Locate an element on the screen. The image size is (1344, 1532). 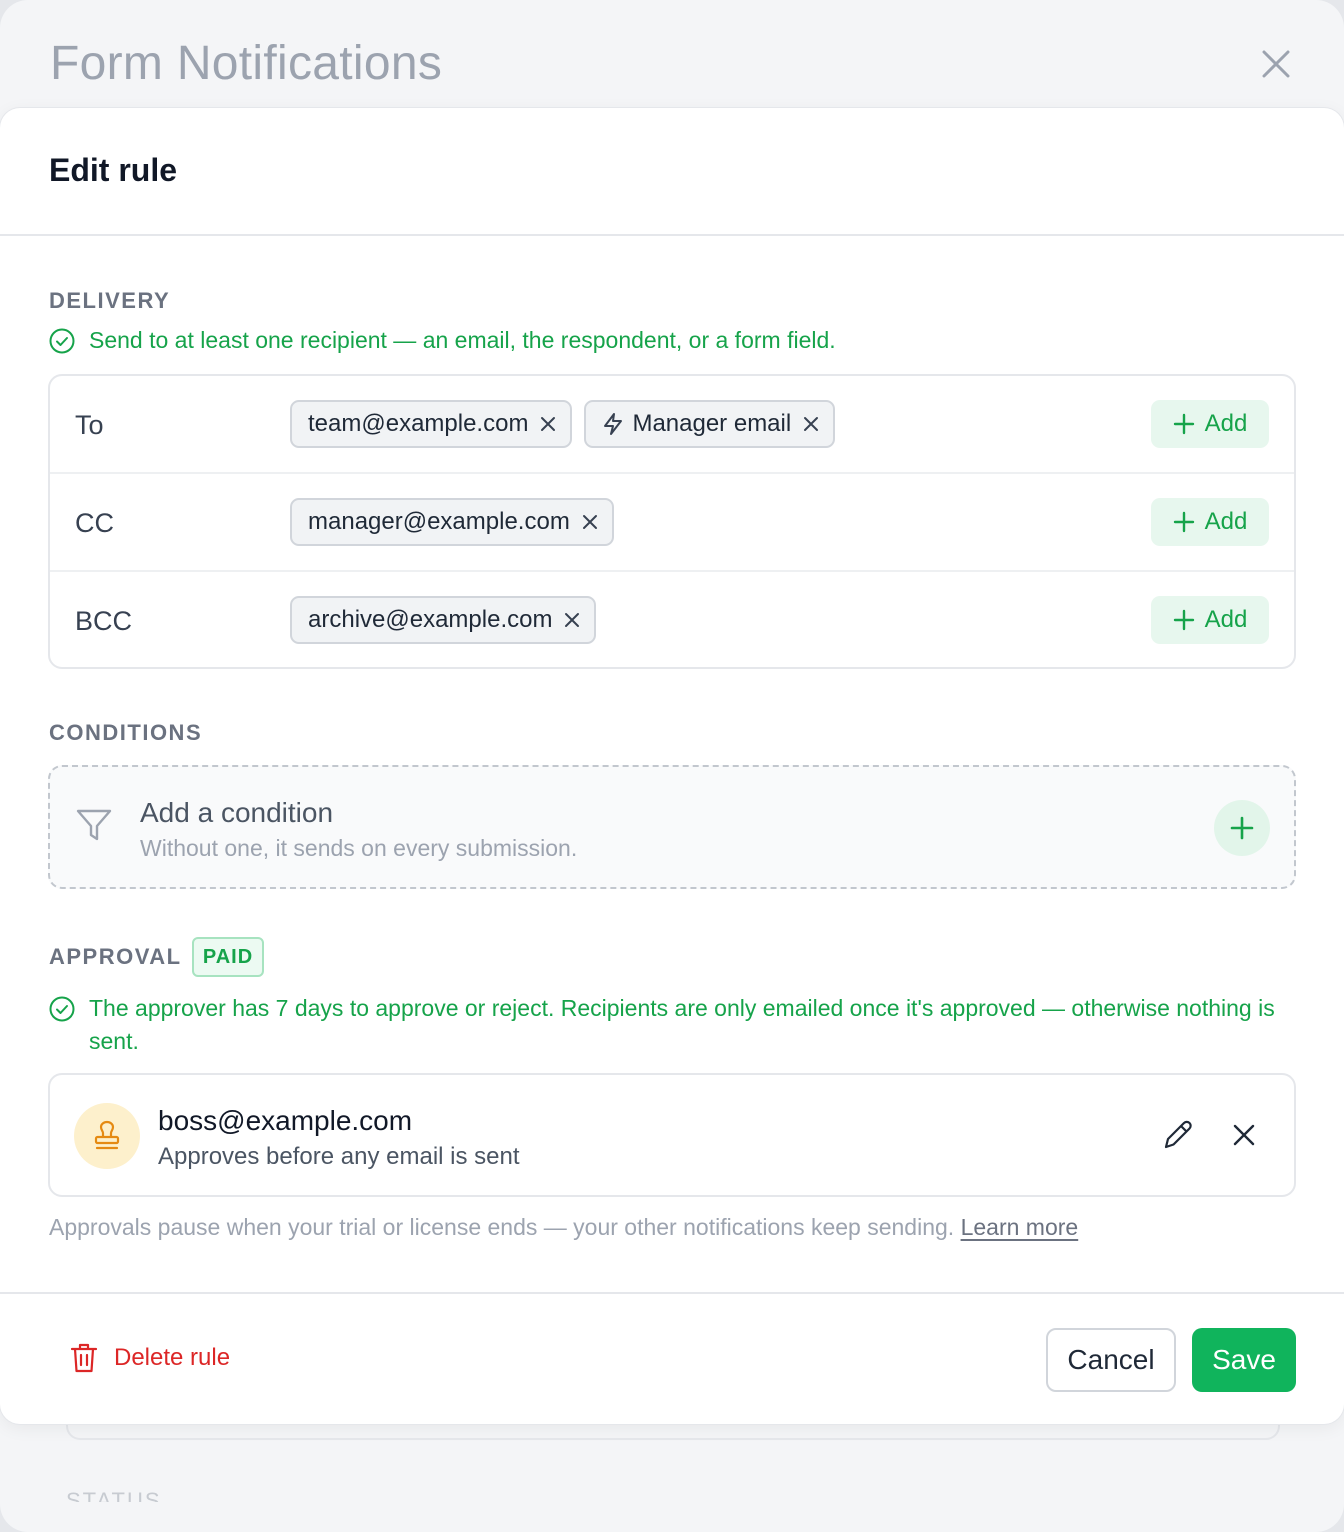
add-cc-button: Add is located at coordinates (1210, 522).